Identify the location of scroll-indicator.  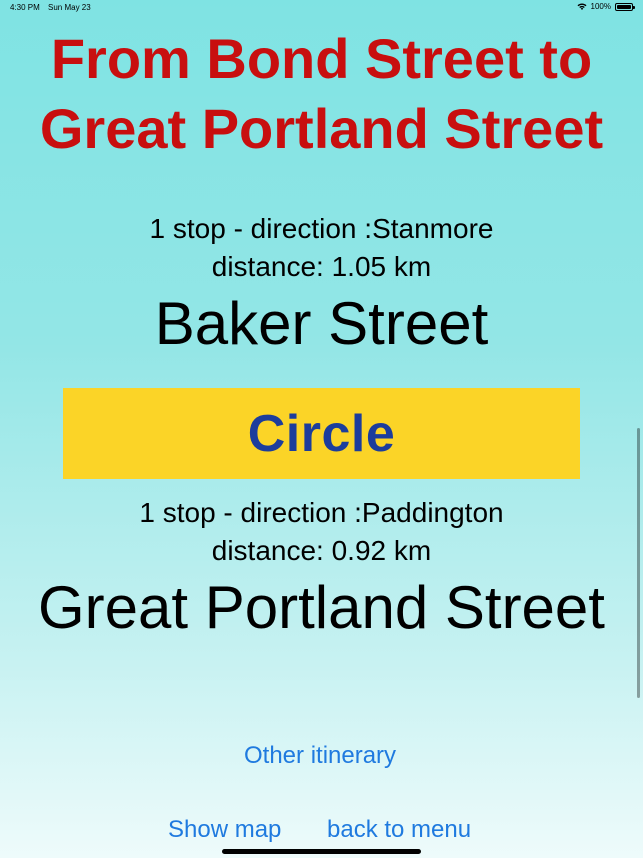
(638, 563).